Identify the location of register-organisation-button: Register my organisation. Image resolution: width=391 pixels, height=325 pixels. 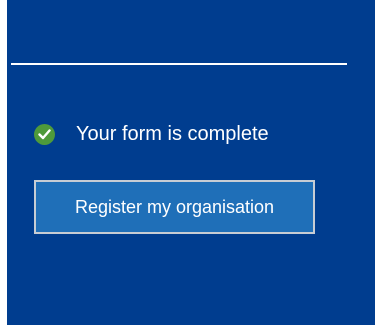
(174, 207).